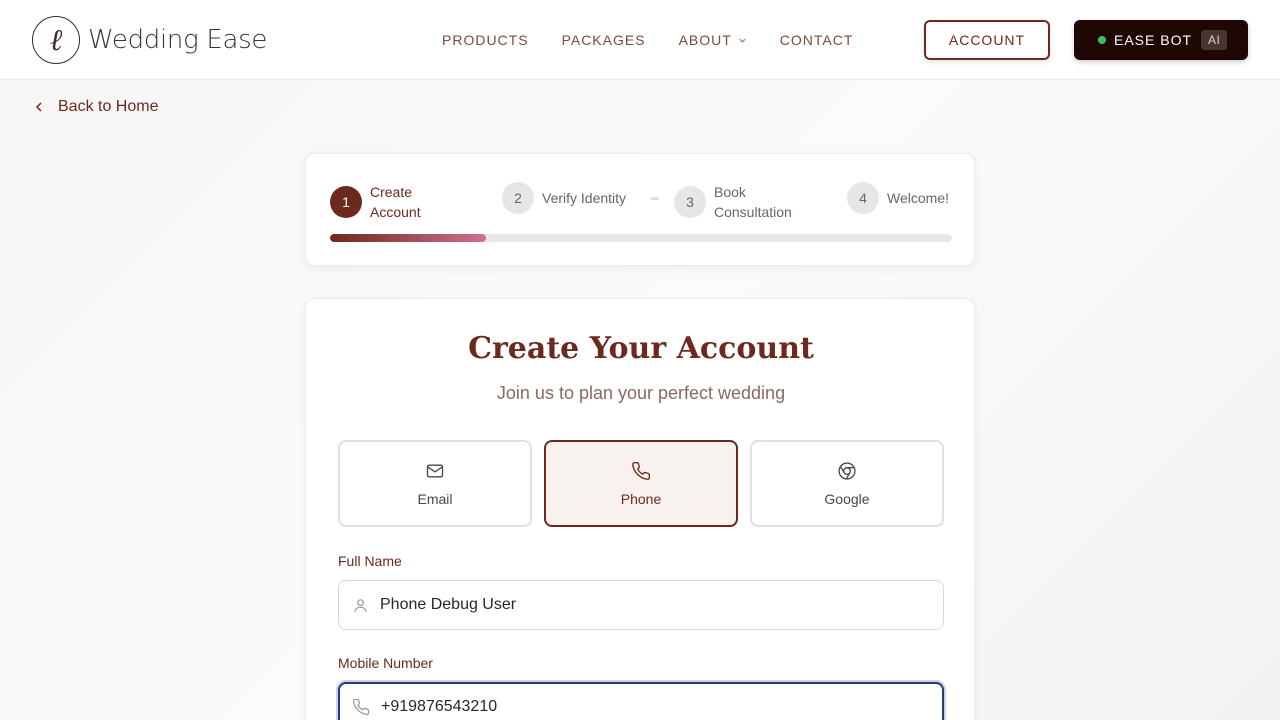 The image size is (1280, 720). Describe the element at coordinates (742, 40) in the screenshot. I see `chevron-down-icon` at that location.